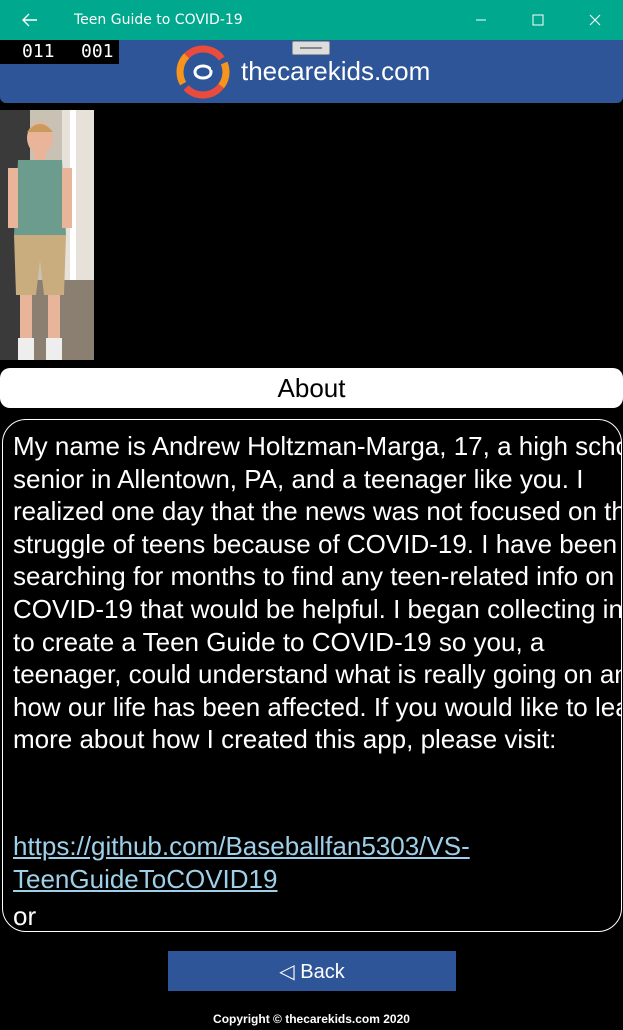 This screenshot has width=623, height=1030. Describe the element at coordinates (59, 52) in the screenshot. I see `frame-counter: 011 001` at that location.